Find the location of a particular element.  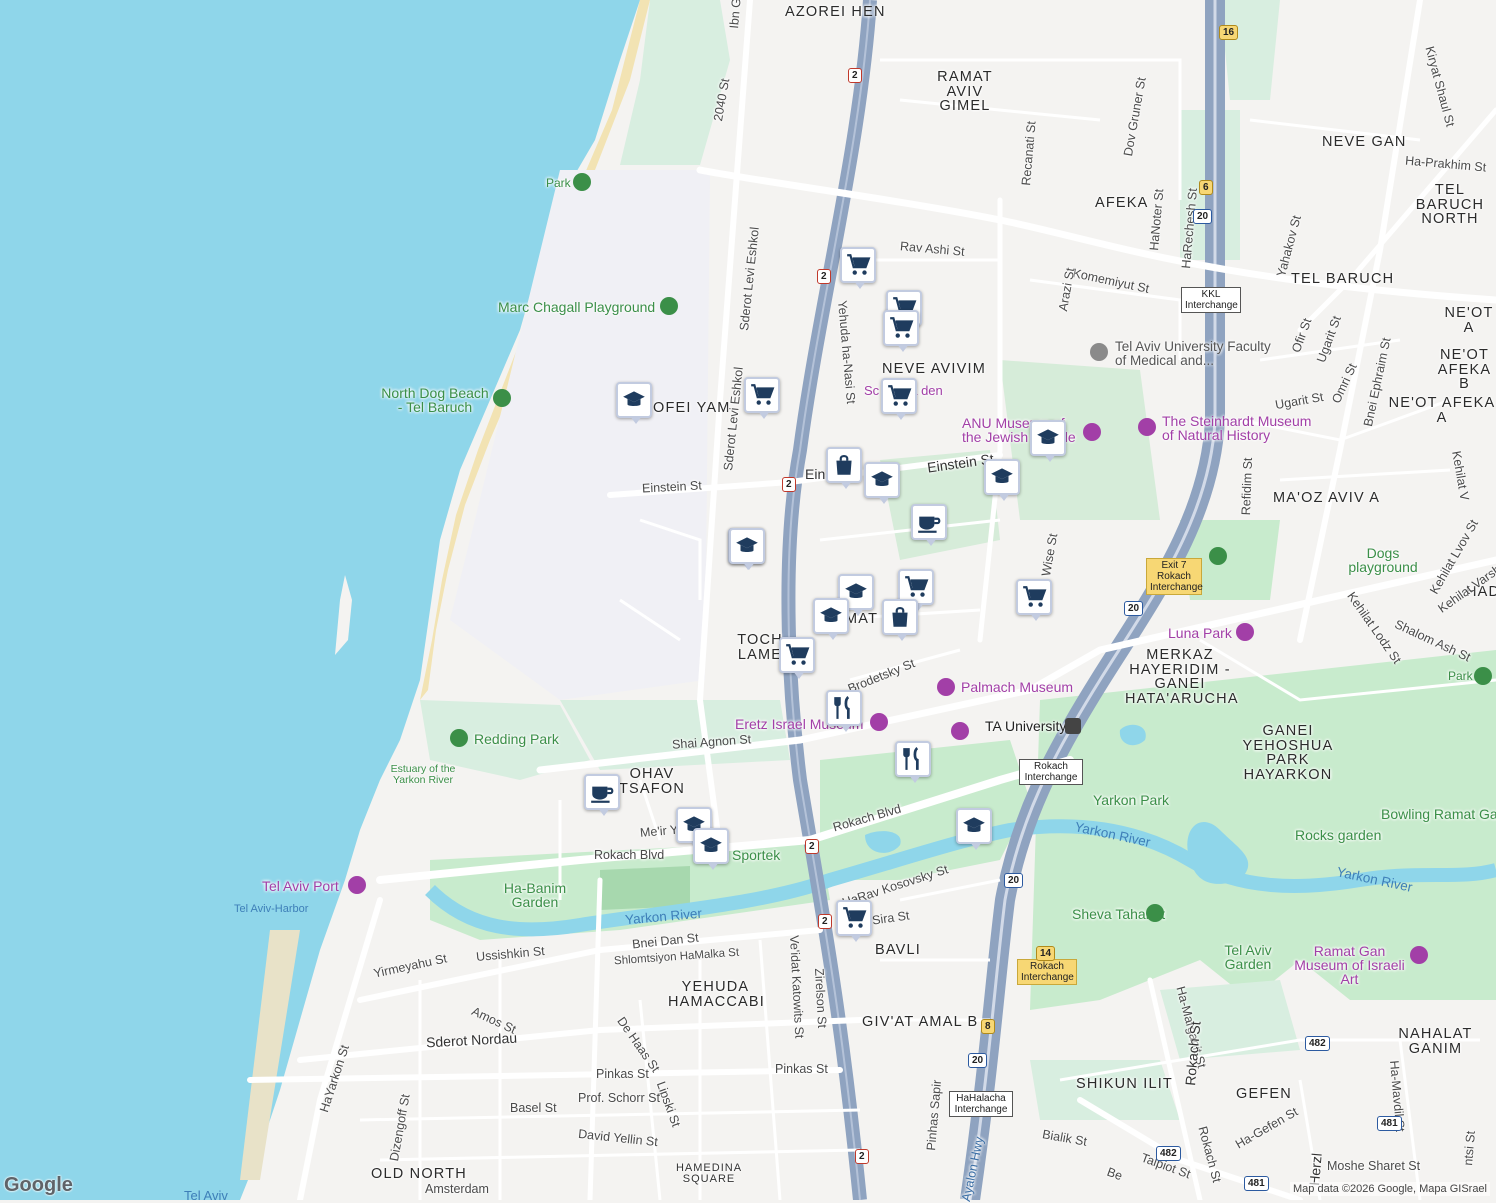

nb-yehuda-hamaccabi: YEHUDA HAMACCABI is located at coordinates (717, 994).